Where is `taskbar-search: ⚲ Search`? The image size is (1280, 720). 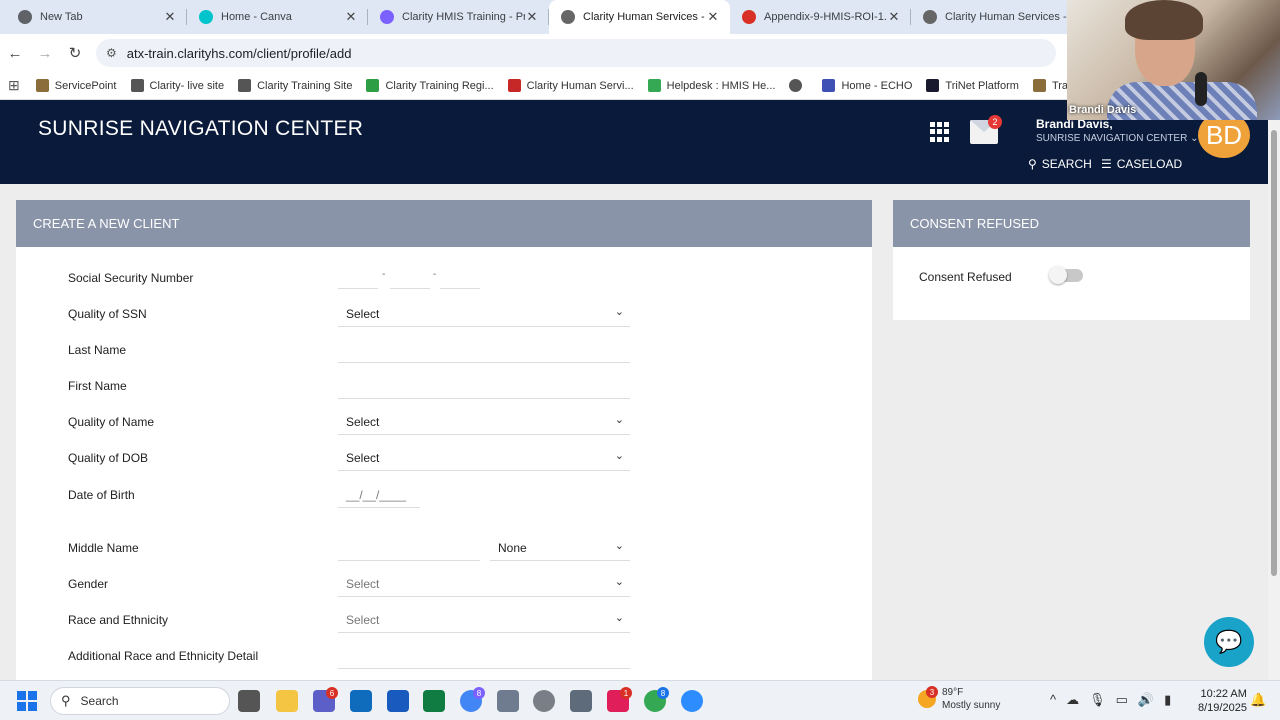
taskbar-search: ⚲ Search is located at coordinates (140, 701).